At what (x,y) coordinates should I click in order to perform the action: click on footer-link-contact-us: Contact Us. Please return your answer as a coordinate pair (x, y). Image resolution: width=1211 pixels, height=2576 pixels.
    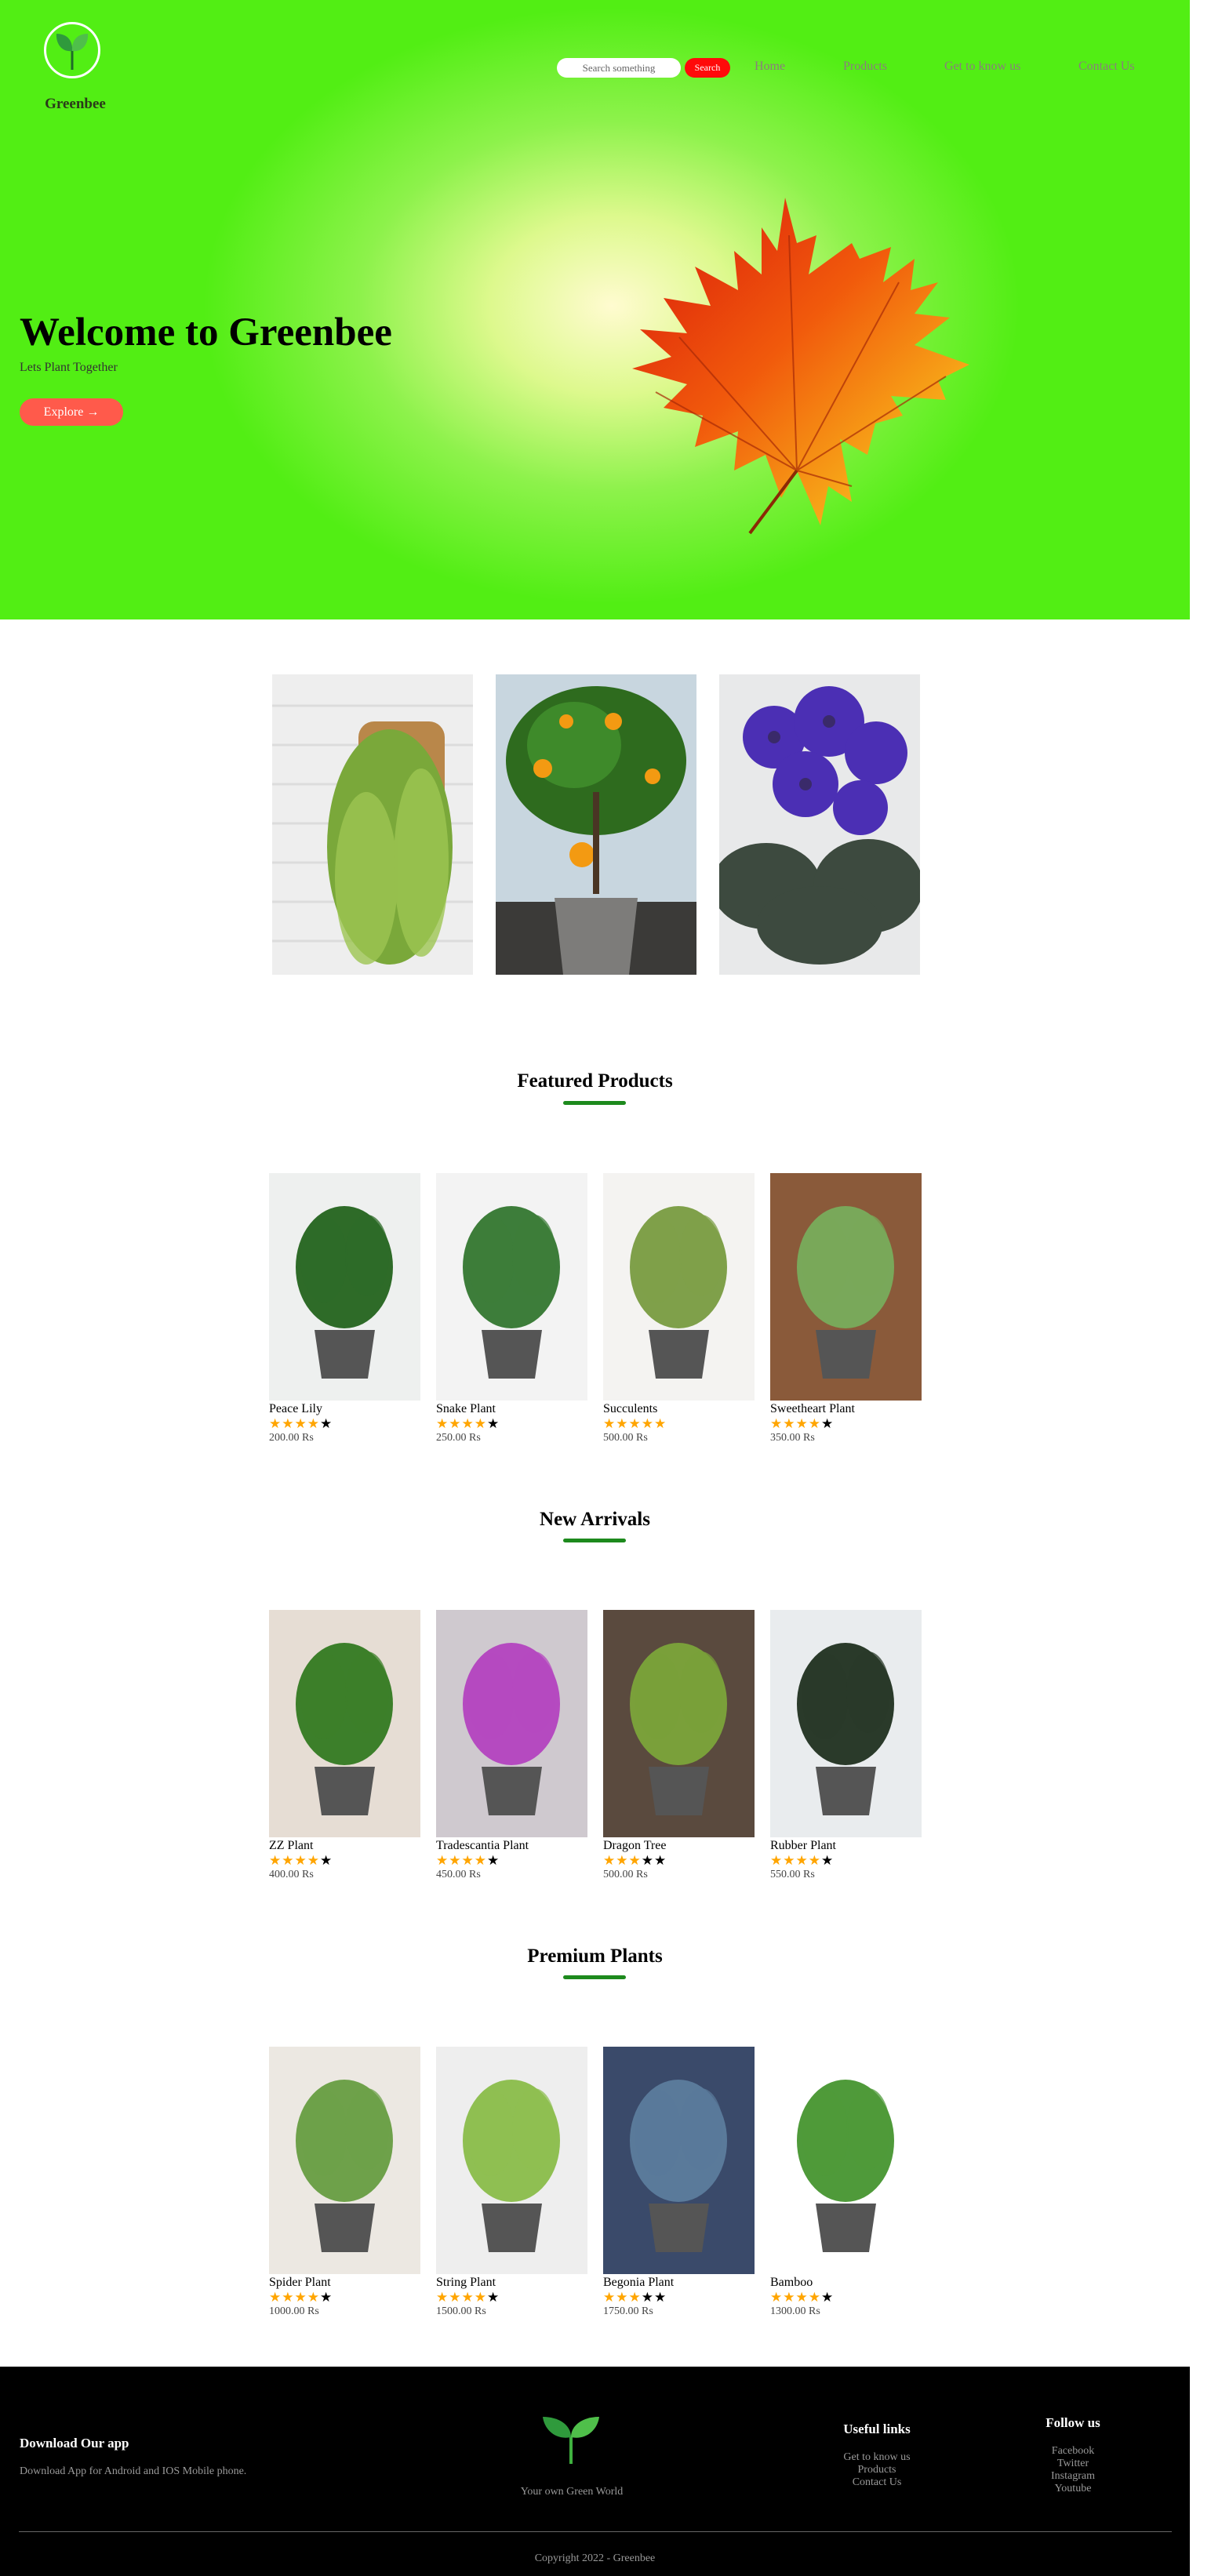
    Looking at the image, I should click on (877, 2482).